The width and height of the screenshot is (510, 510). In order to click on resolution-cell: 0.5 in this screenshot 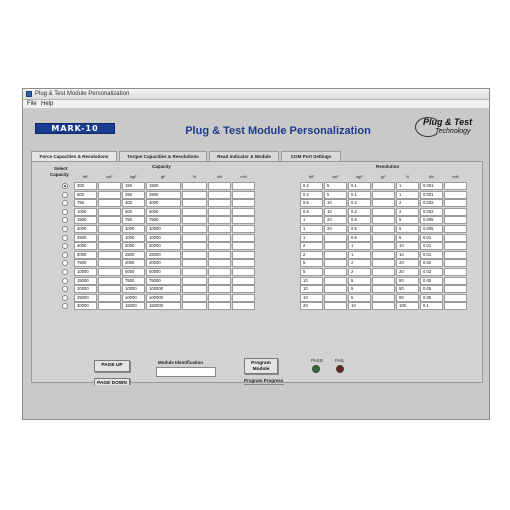, I will do `click(359, 220)`.